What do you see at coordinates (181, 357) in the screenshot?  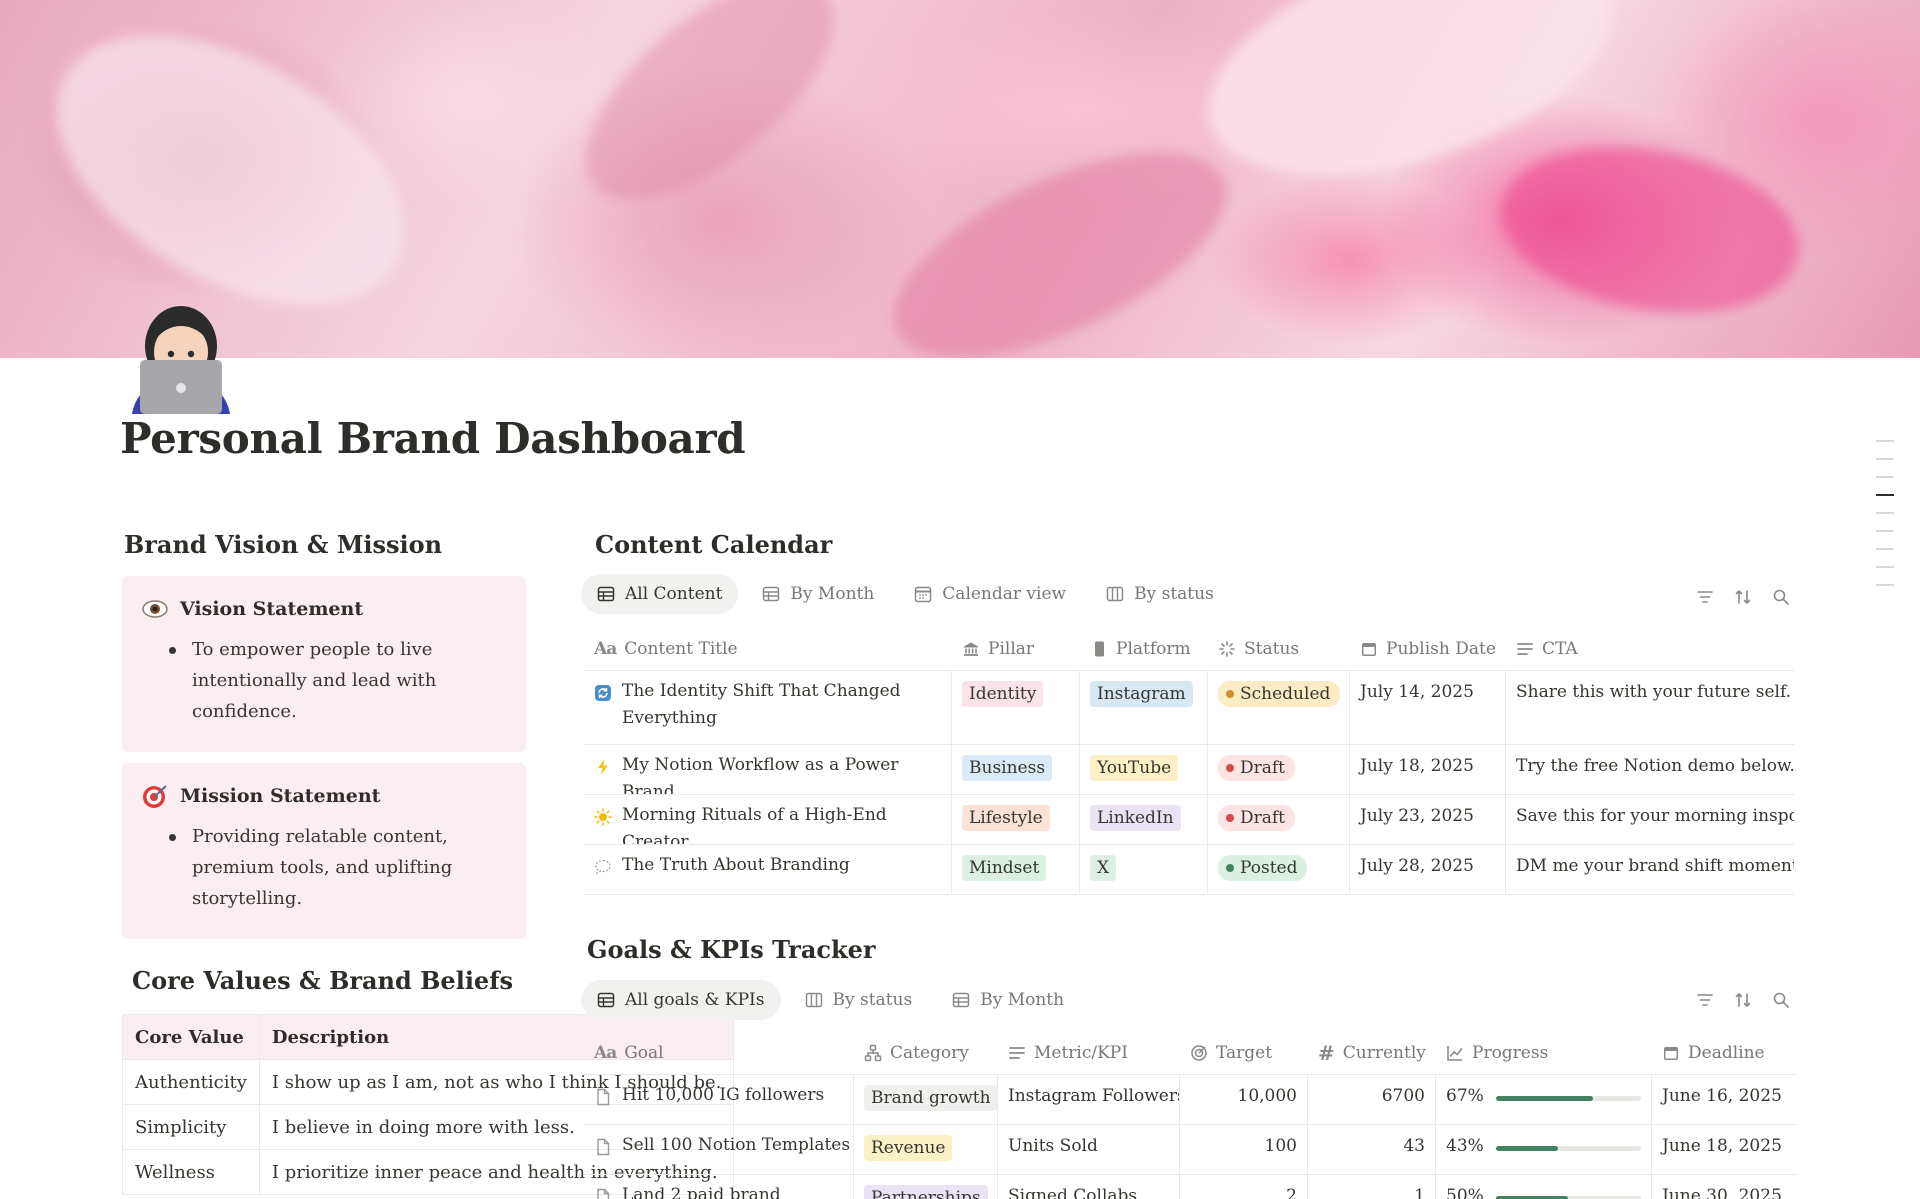 I see `page-icon-woman-technologist` at bounding box center [181, 357].